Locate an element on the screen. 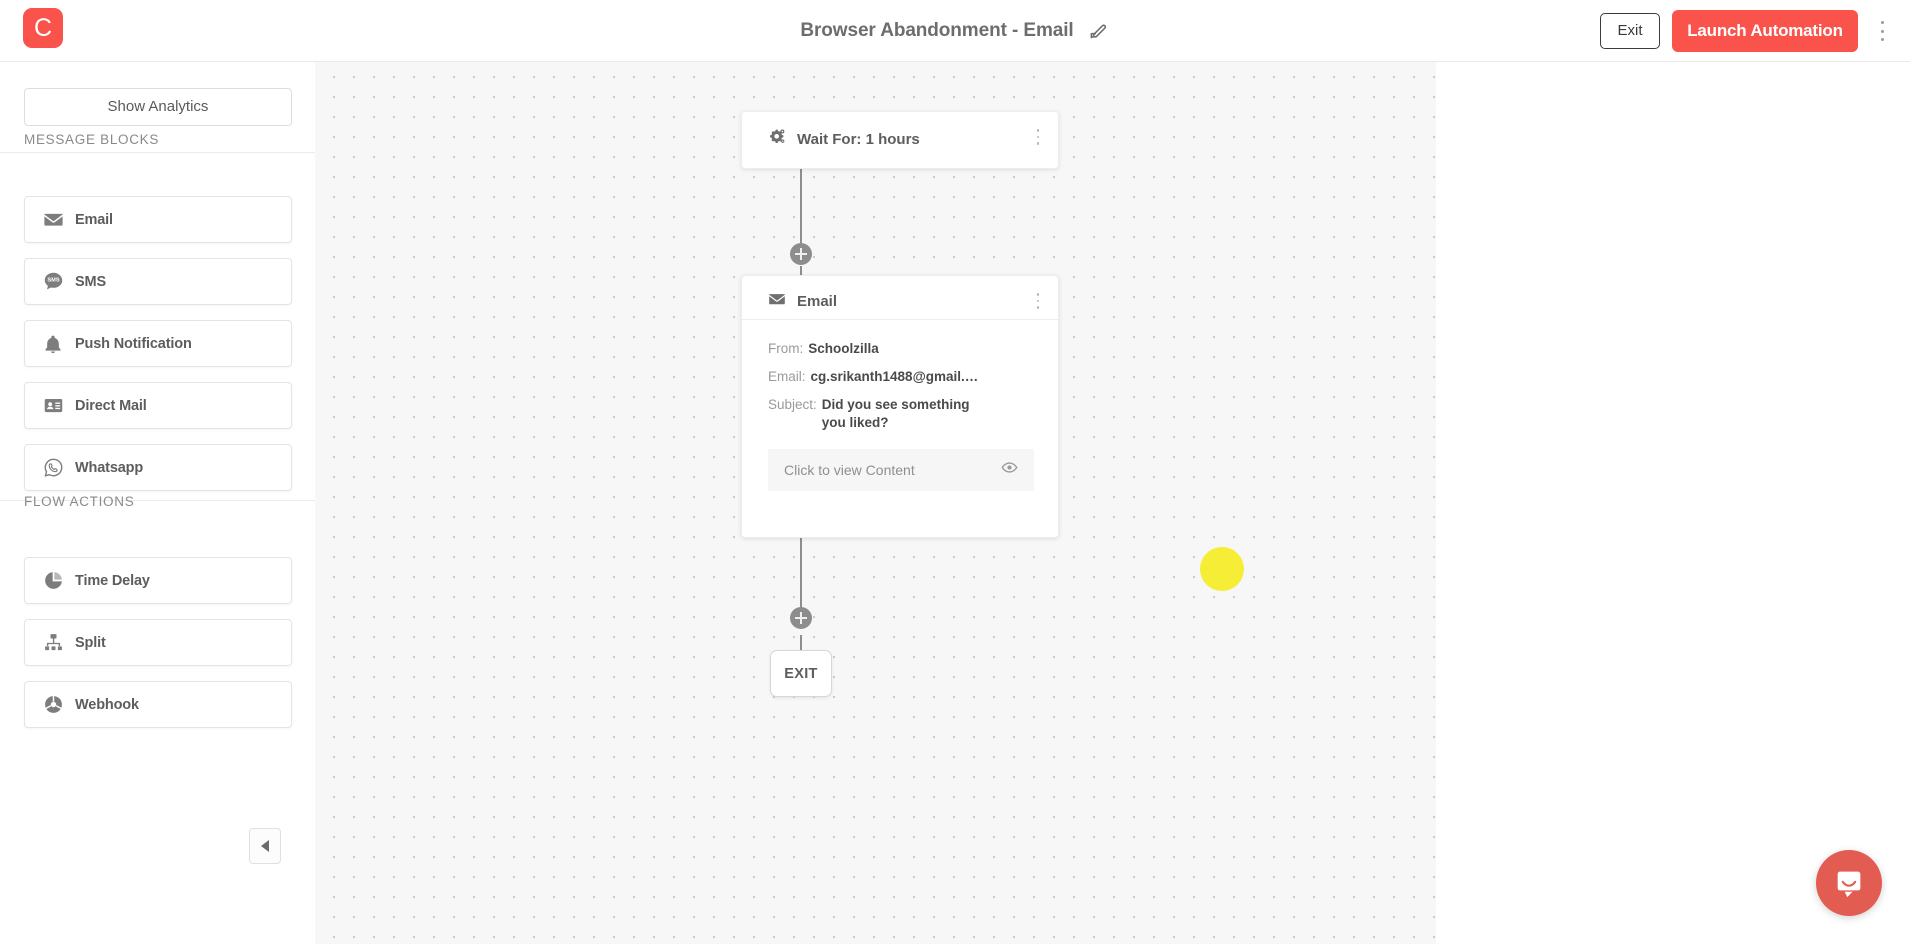  wait-node-label: Wait For: 1 hours is located at coordinates (858, 139).